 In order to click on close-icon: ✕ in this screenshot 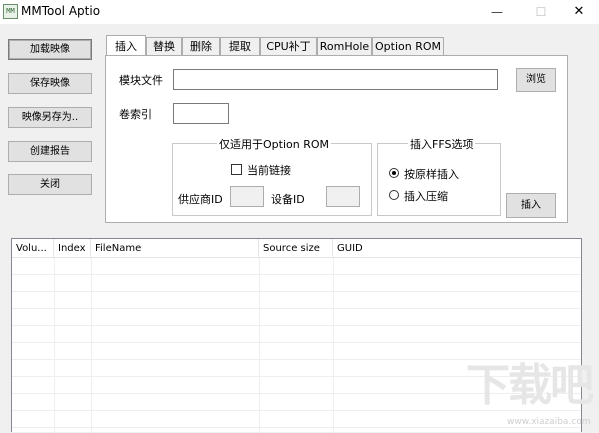, I will do `click(579, 12)`.